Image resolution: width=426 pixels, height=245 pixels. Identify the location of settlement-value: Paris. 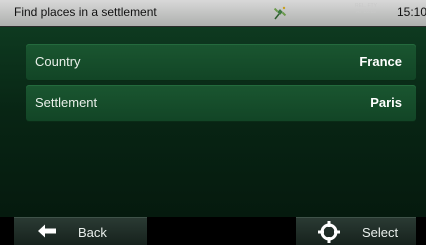
(386, 102).